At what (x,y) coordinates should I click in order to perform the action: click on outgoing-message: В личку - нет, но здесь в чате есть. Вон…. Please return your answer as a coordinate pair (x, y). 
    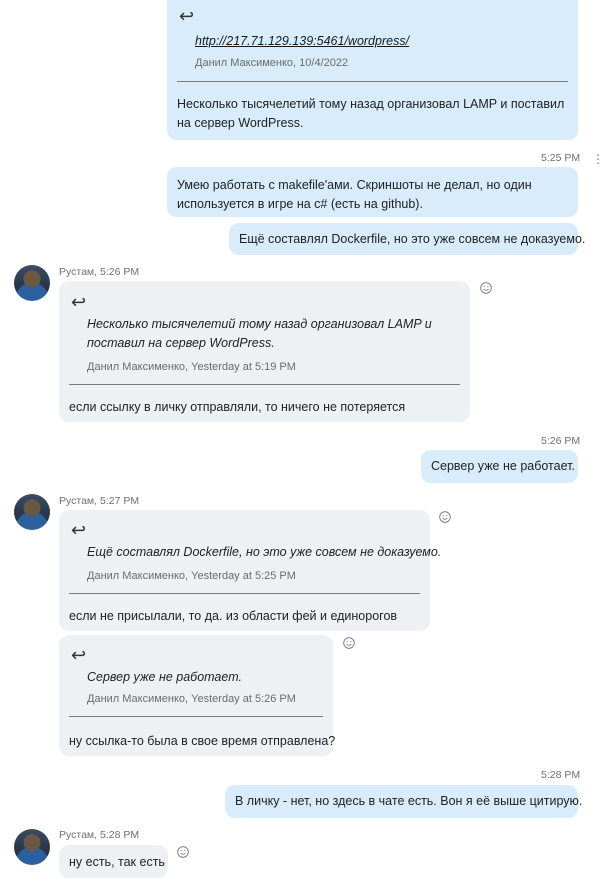
    Looking at the image, I should click on (403, 801).